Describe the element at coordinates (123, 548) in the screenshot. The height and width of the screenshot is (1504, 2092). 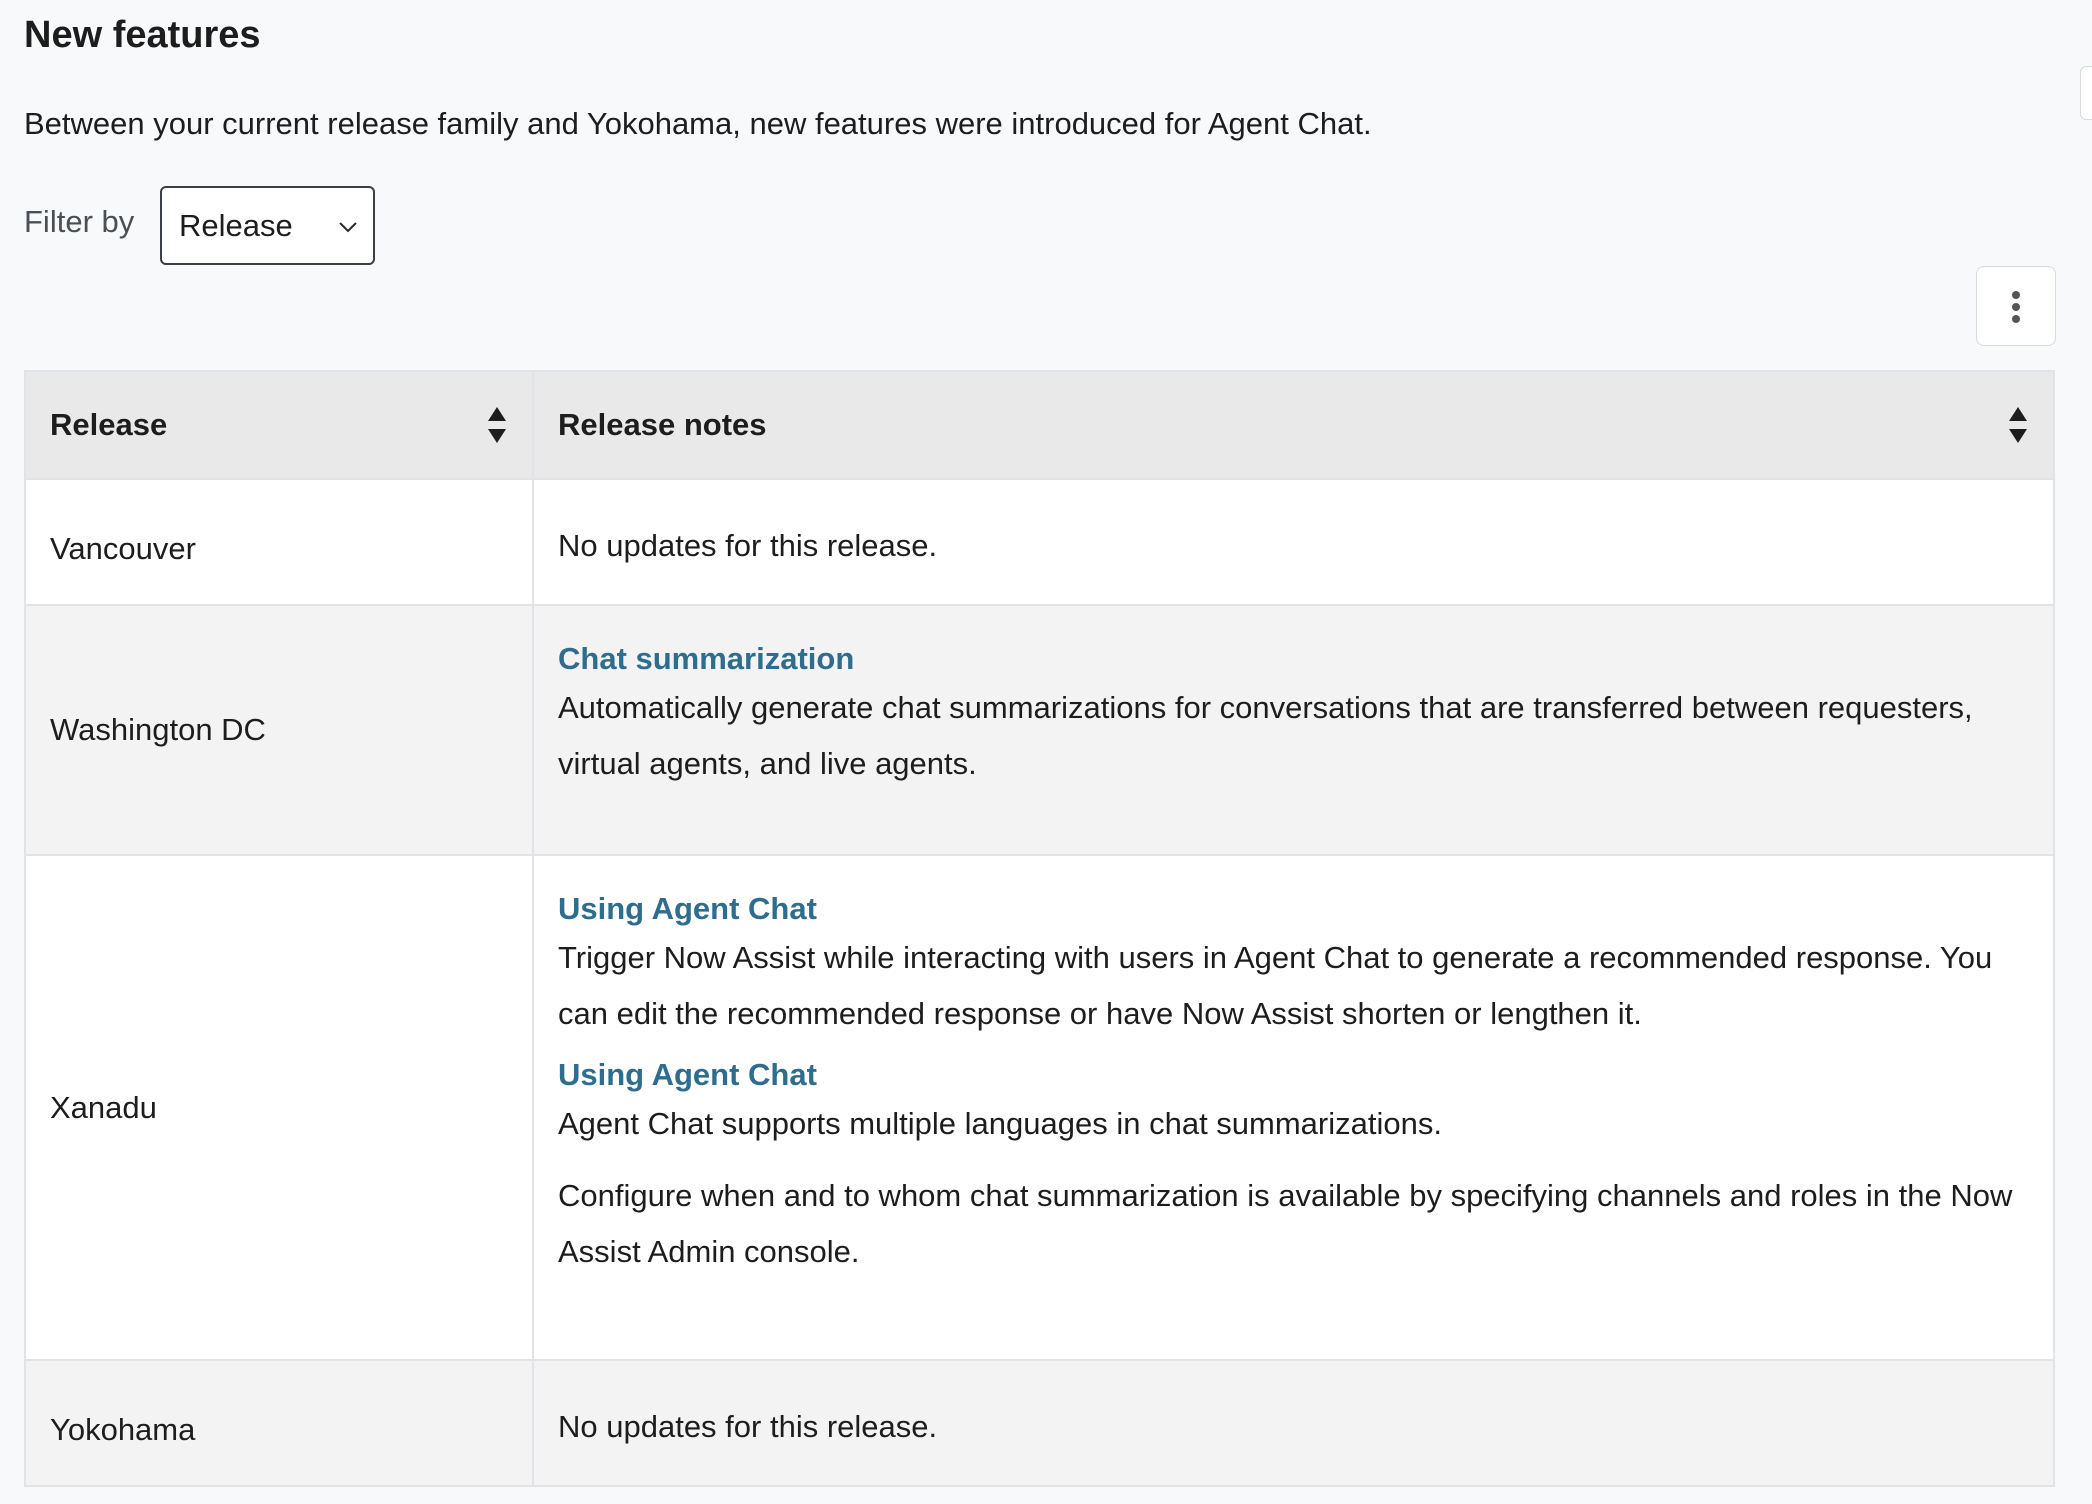
I see `release-name: Vancouver` at that location.